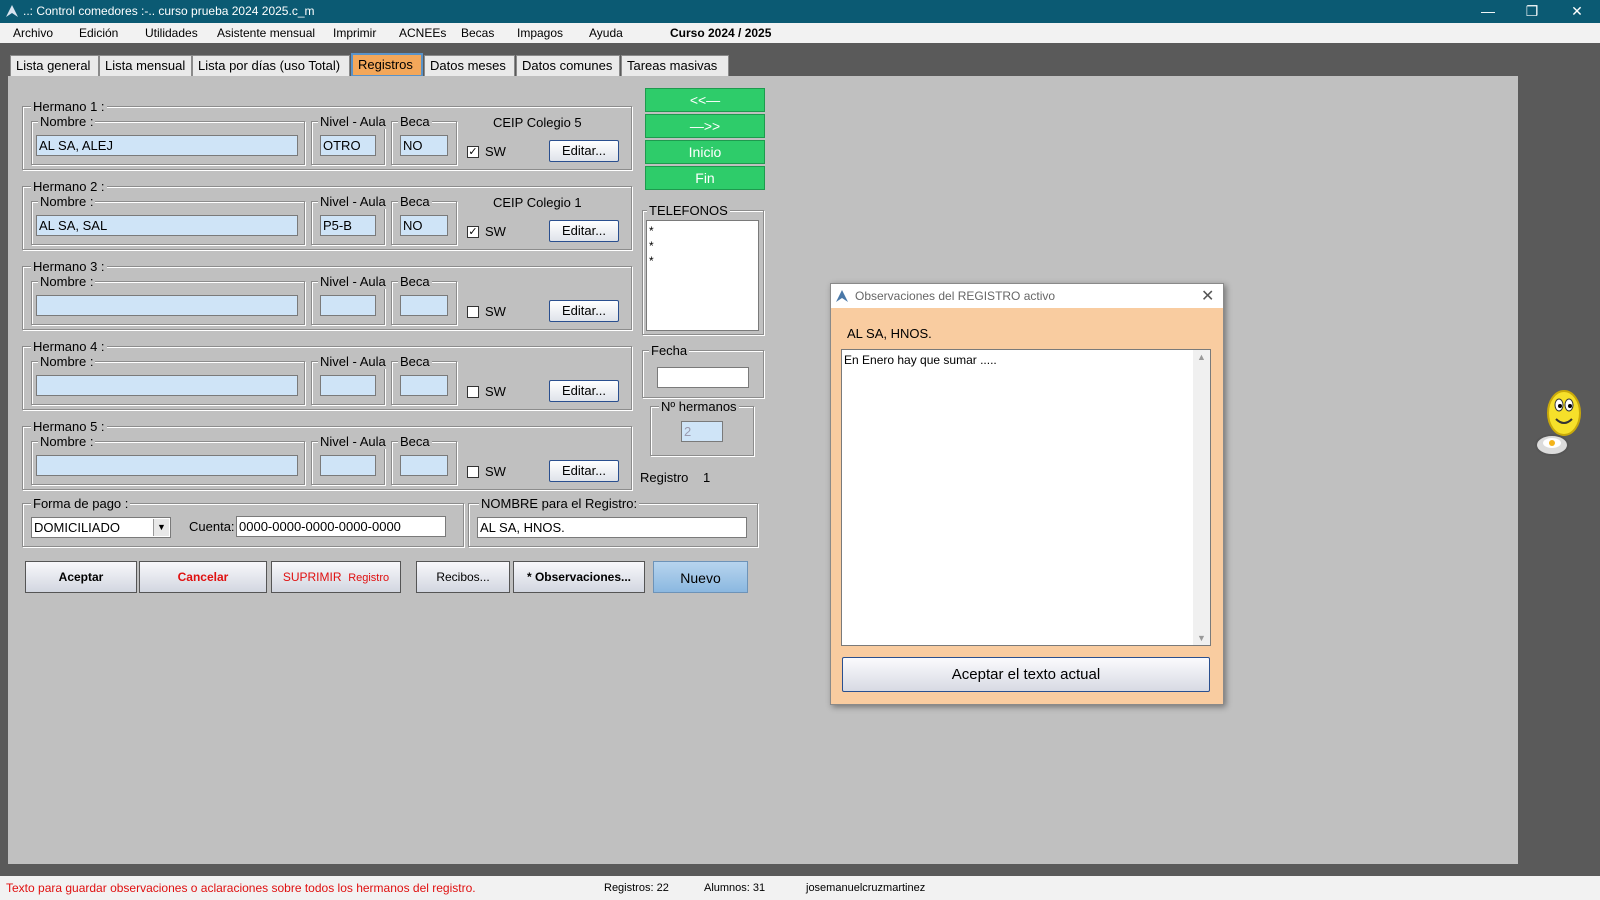 The height and width of the screenshot is (900, 1600). Describe the element at coordinates (705, 126) in the screenshot. I see `next-record-button: —>>` at that location.